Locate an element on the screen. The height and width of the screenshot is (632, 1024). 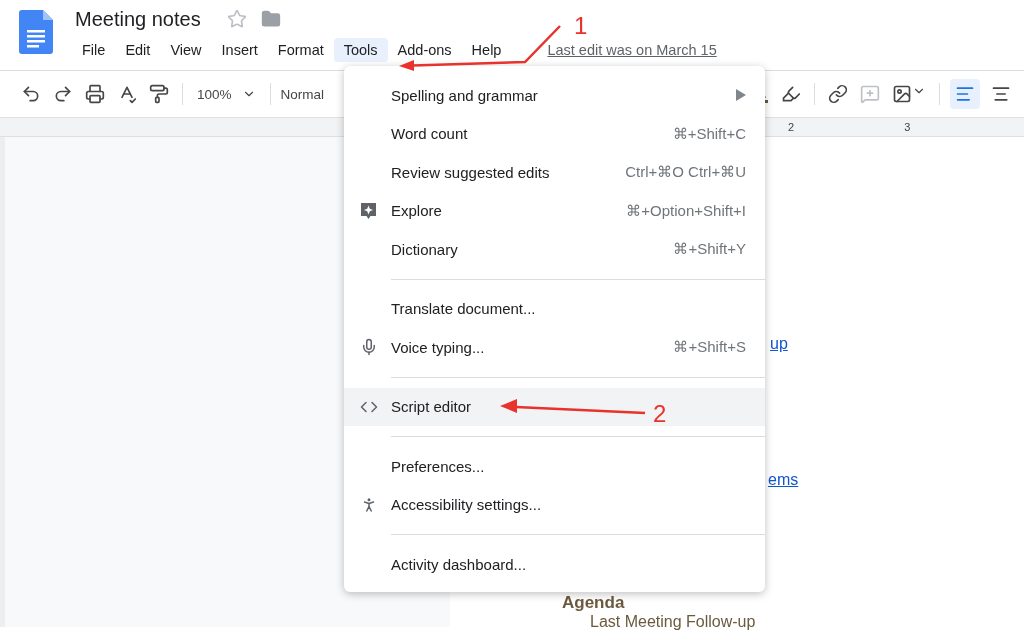
annotation-number: 2 is located at coordinates (660, 414).